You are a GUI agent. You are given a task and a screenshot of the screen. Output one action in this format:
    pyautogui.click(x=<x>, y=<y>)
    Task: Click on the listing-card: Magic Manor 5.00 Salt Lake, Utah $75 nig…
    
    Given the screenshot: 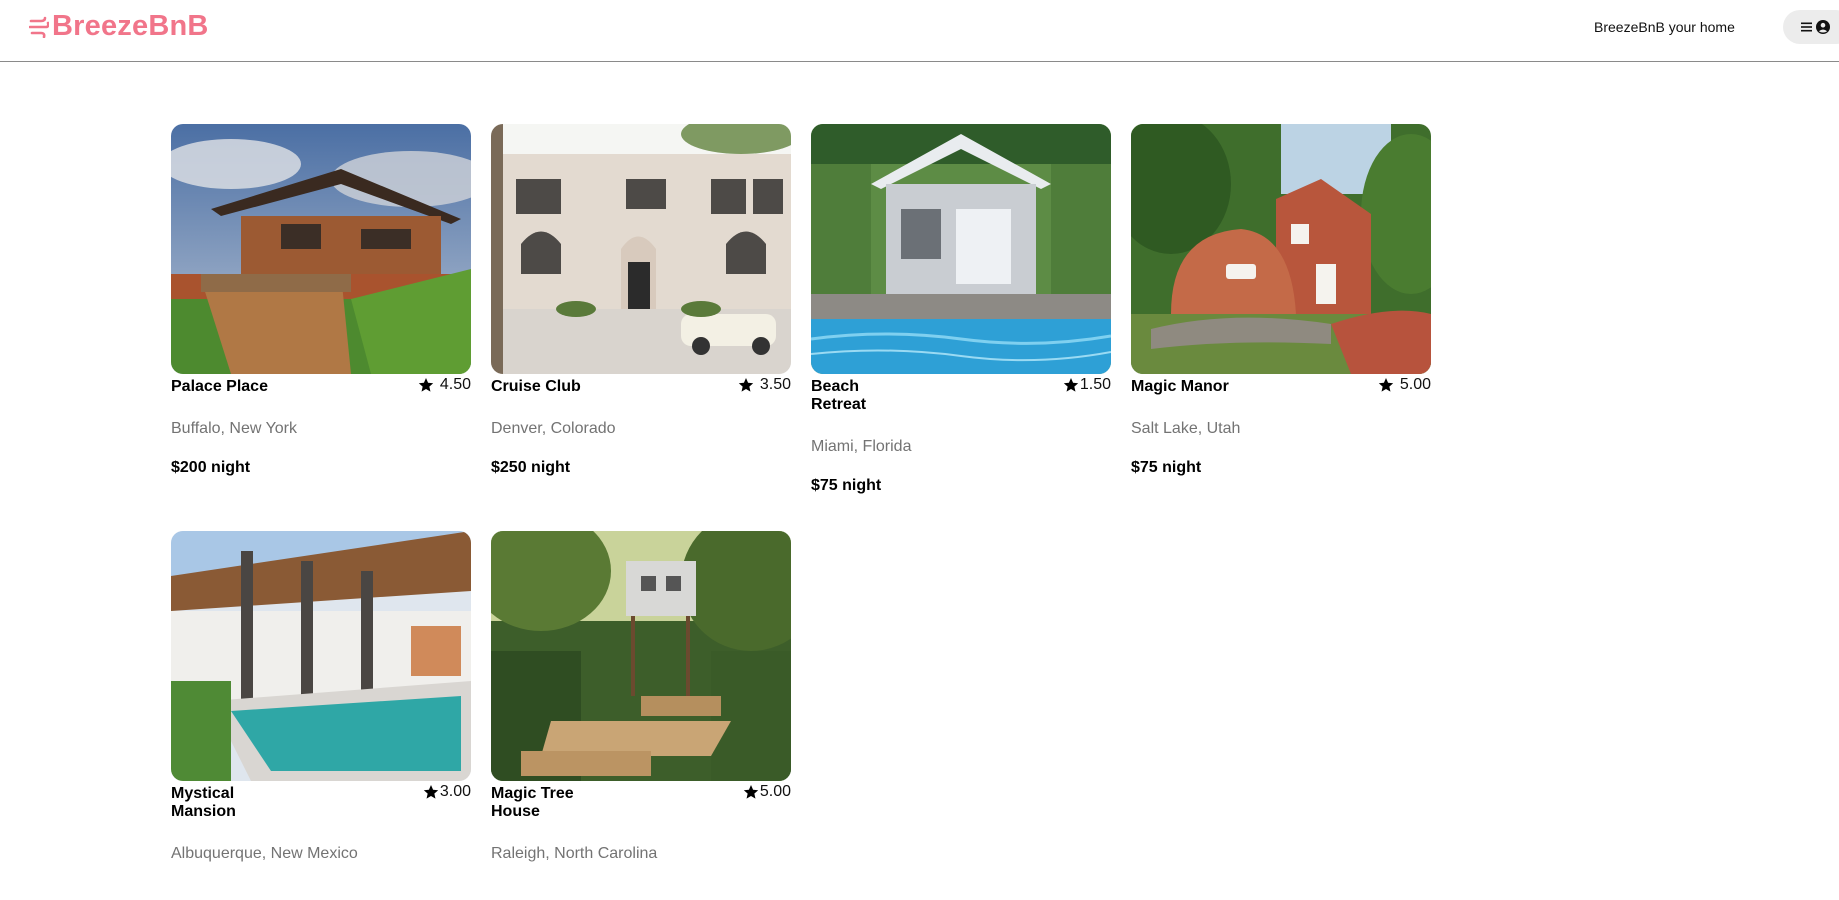 What is the action you would take?
    pyautogui.click(x=1281, y=309)
    